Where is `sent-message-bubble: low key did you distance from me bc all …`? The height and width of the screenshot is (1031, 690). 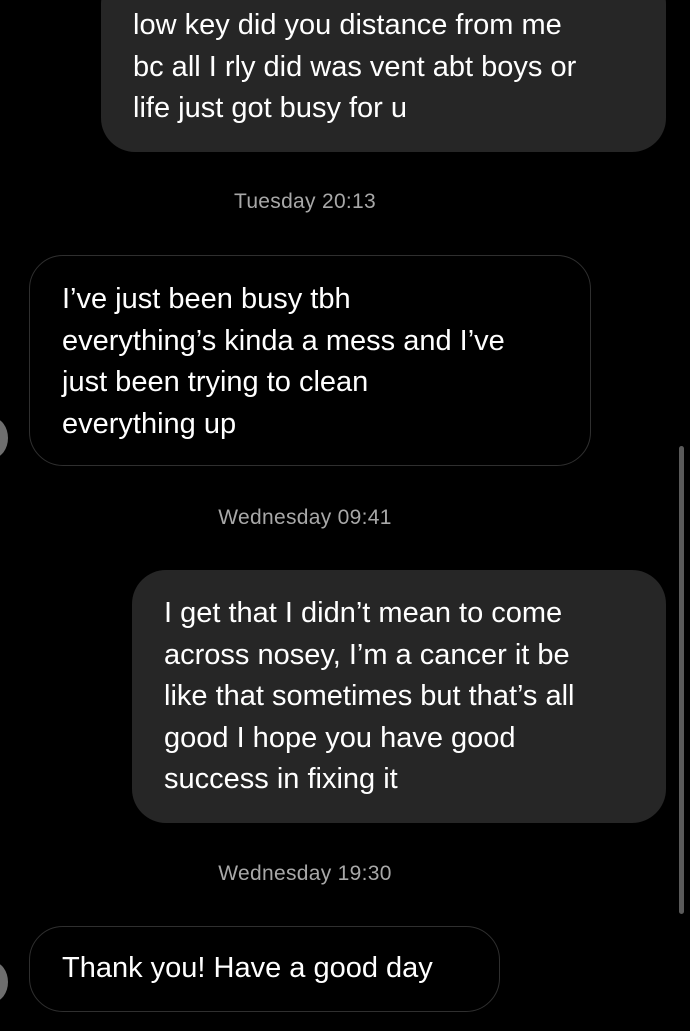 sent-message-bubble: low key did you distance from me bc all … is located at coordinates (383, 76).